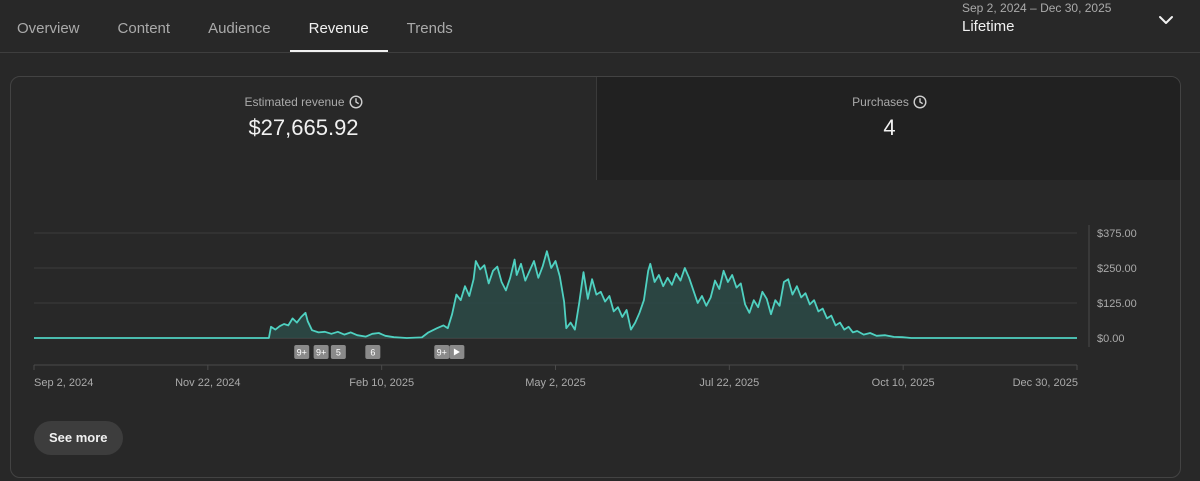  I want to click on tab-overview: Overview, so click(49, 26).